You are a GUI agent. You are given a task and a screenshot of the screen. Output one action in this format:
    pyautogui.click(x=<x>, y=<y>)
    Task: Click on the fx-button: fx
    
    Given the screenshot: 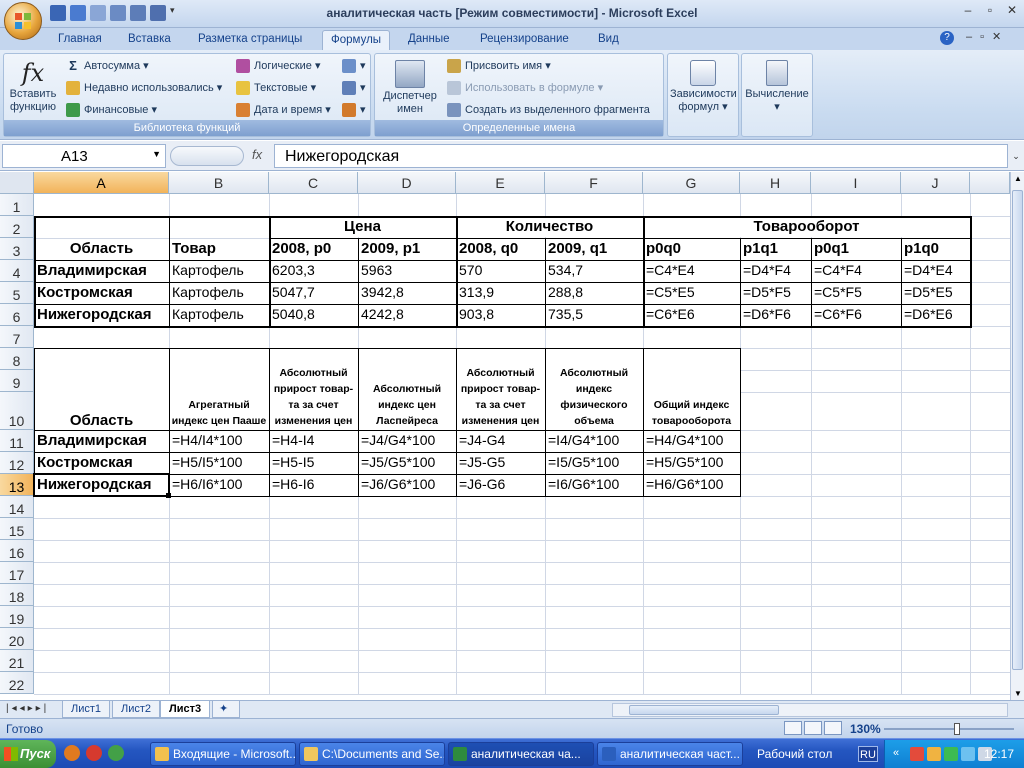 What is the action you would take?
    pyautogui.click(x=257, y=154)
    